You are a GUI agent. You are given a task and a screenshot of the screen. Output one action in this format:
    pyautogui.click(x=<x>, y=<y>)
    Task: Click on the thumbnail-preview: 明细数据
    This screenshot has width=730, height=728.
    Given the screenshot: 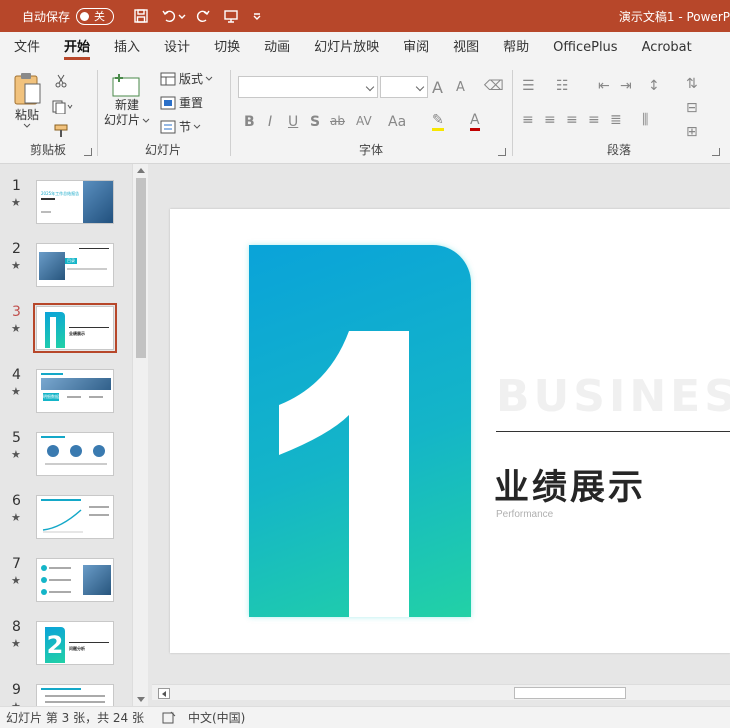 What is the action you would take?
    pyautogui.click(x=75, y=391)
    